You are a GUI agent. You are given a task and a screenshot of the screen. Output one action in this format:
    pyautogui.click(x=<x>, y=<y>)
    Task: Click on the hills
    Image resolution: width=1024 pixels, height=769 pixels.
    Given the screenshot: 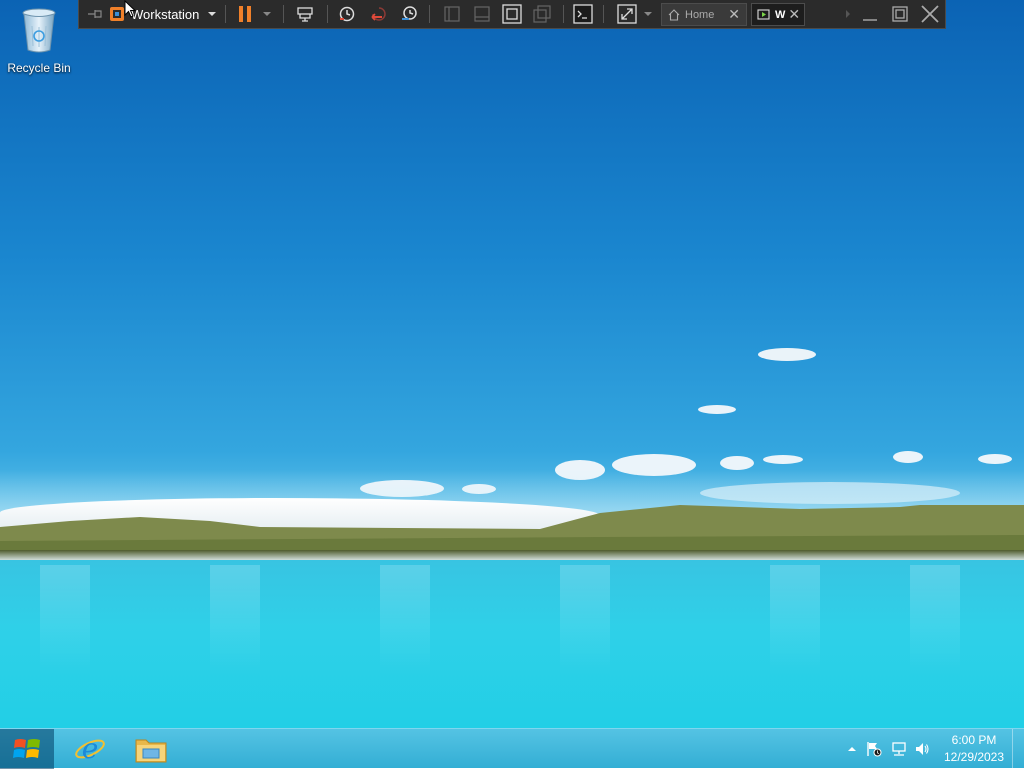 What is the action you would take?
    pyautogui.click(x=512, y=530)
    